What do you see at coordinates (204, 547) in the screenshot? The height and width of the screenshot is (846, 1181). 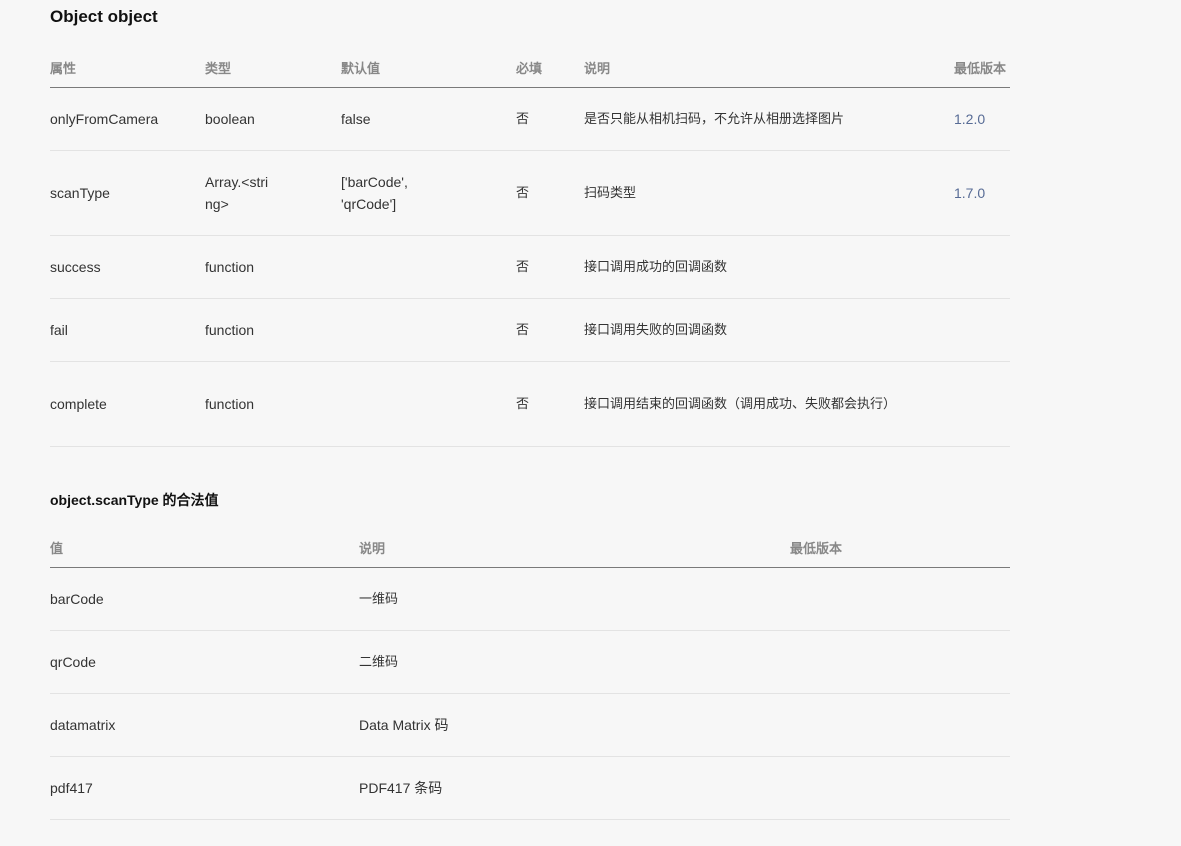 I see `header-value: 值` at bounding box center [204, 547].